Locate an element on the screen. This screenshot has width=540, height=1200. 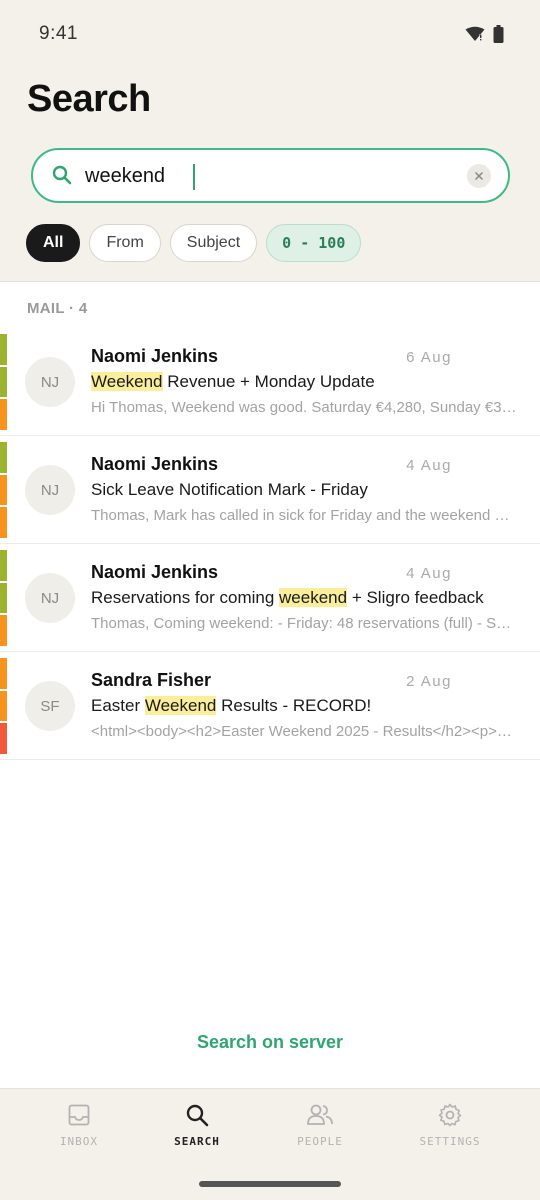
nav-label: PEOPLE is located at coordinates (320, 1141).